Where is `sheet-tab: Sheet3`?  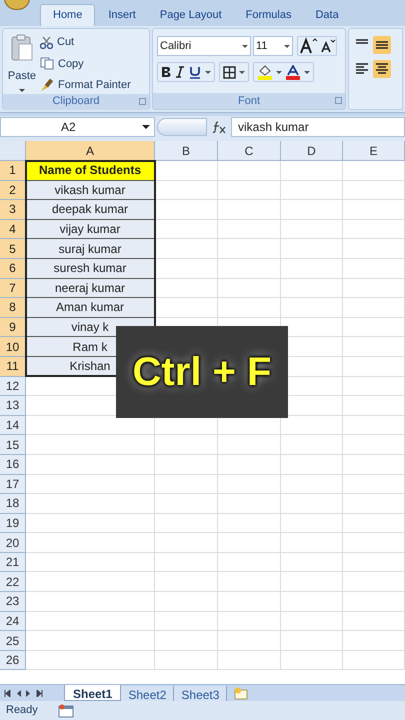 sheet-tab: Sheet3 is located at coordinates (201, 693).